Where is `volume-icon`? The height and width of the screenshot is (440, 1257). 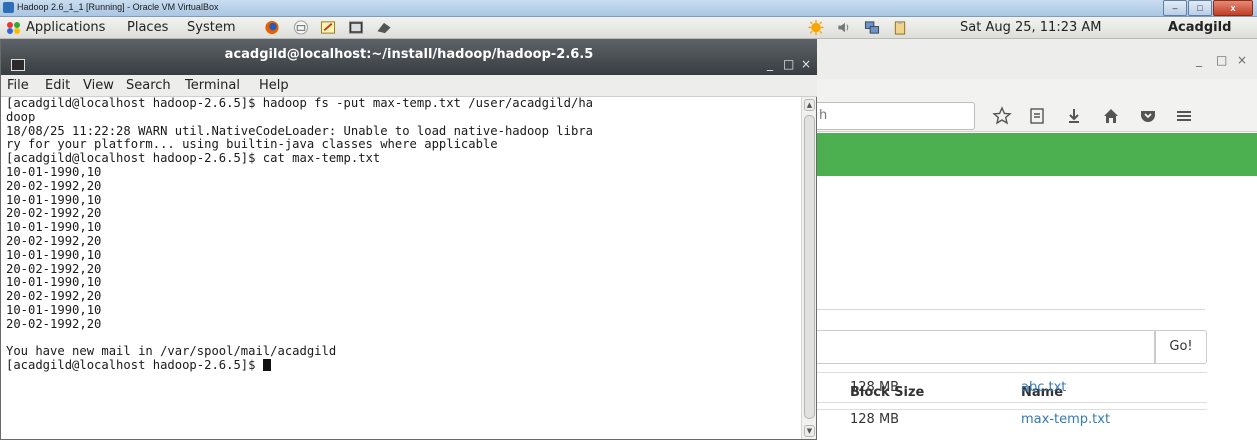
volume-icon is located at coordinates (844, 27).